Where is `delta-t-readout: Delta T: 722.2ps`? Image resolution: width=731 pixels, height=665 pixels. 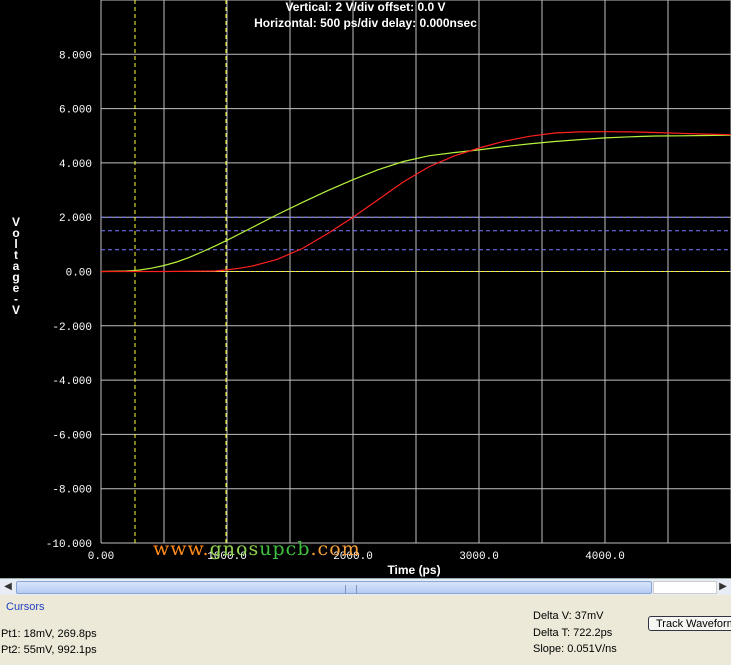 delta-t-readout: Delta T: 722.2ps is located at coordinates (573, 633).